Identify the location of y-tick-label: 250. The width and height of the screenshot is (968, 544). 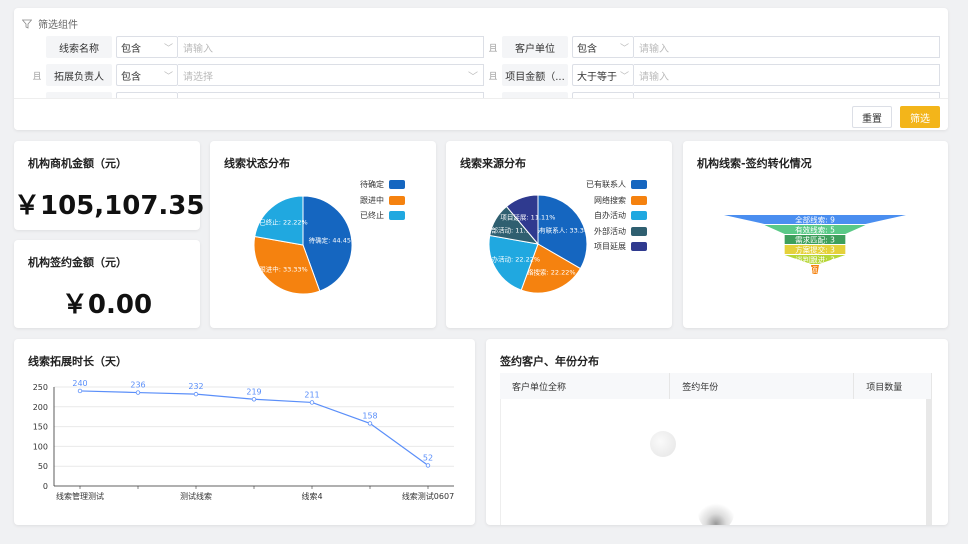
(40, 387).